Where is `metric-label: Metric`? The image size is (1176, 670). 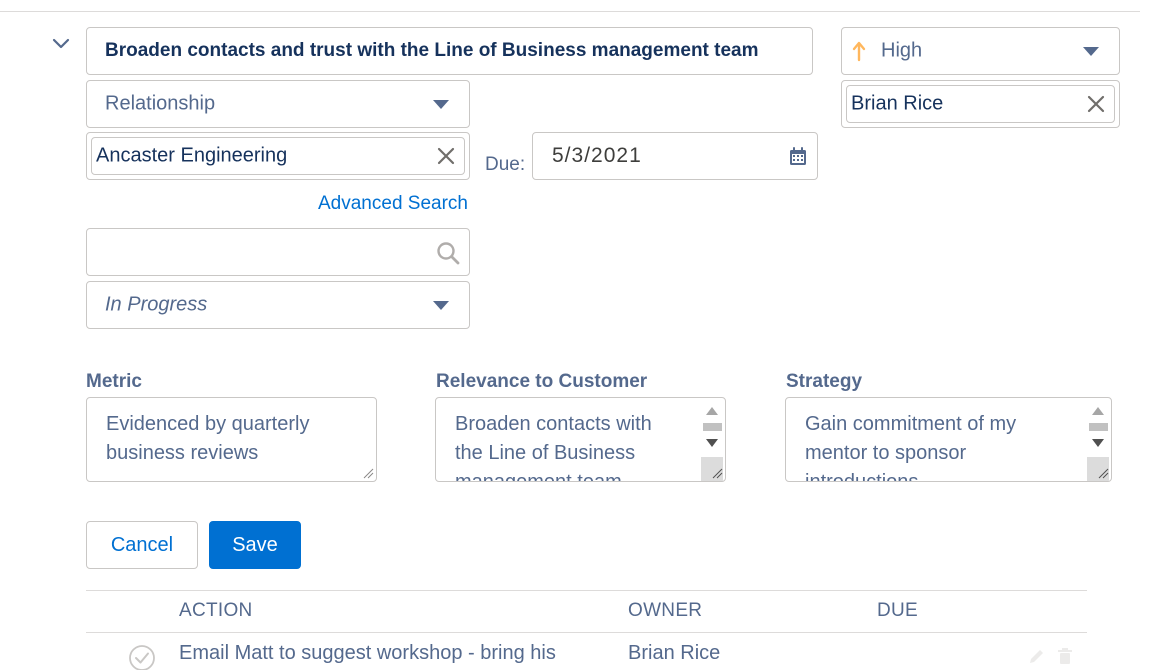 metric-label: Metric is located at coordinates (114, 381).